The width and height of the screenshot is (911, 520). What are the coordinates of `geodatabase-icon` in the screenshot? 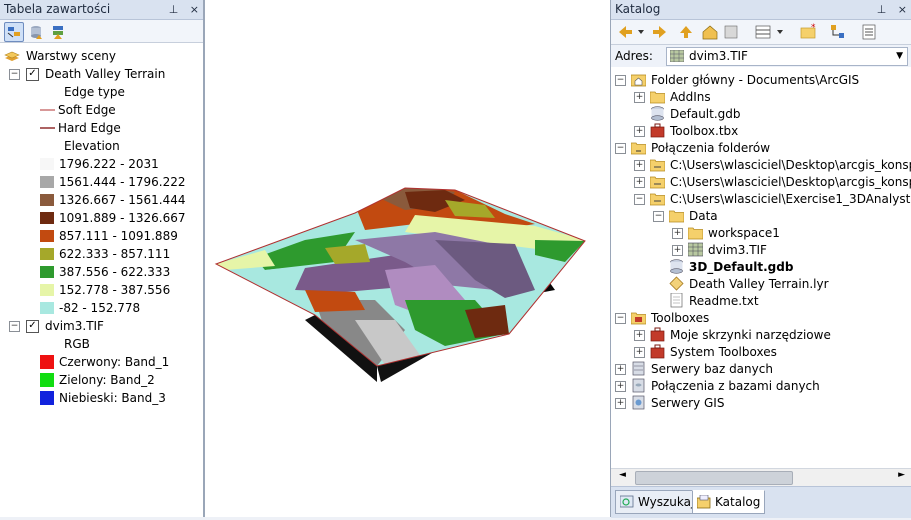 It's located at (657, 113).